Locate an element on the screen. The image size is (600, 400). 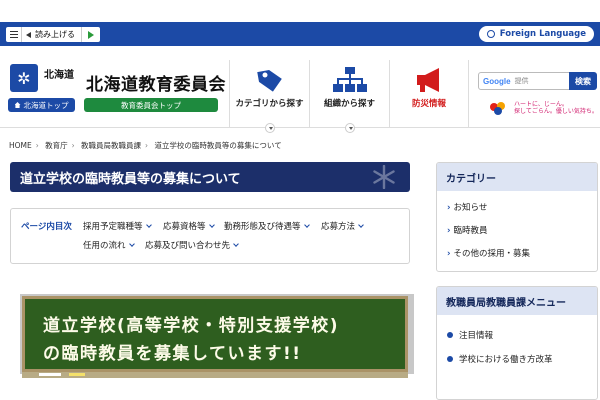
org-chart-icon is located at coordinates (349, 80).